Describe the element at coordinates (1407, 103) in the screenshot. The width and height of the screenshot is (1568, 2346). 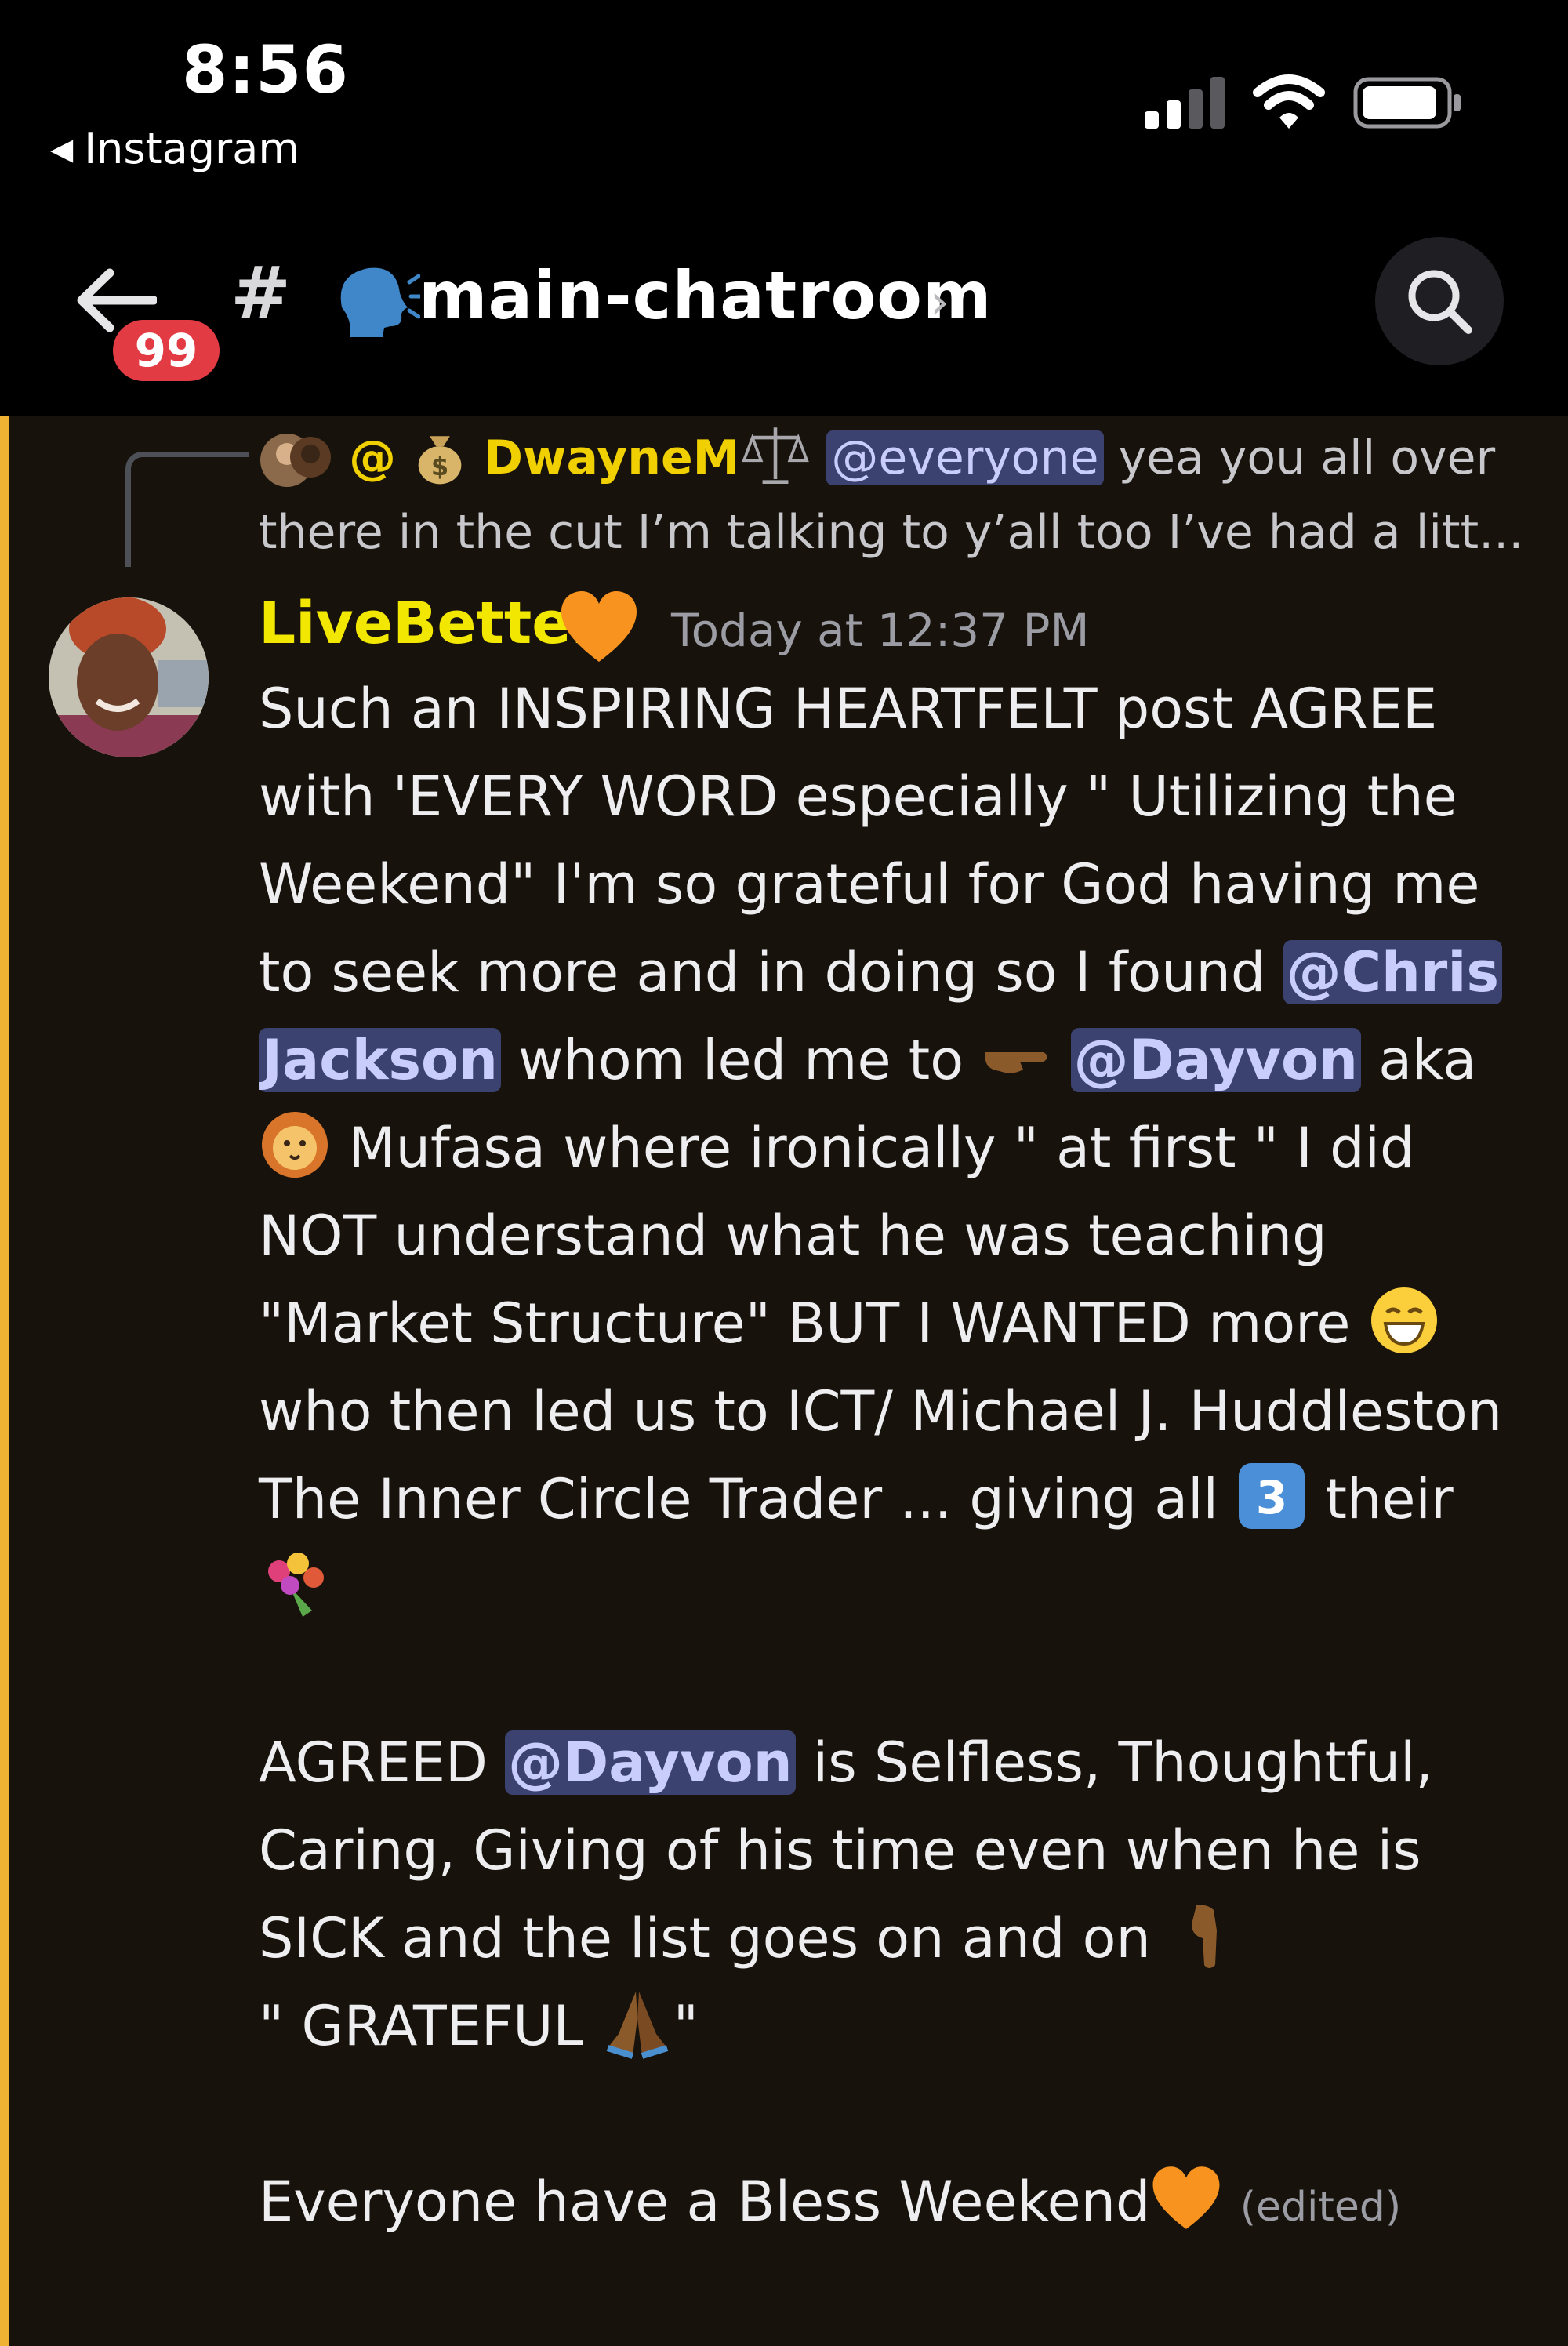
I see `battery-icon` at that location.